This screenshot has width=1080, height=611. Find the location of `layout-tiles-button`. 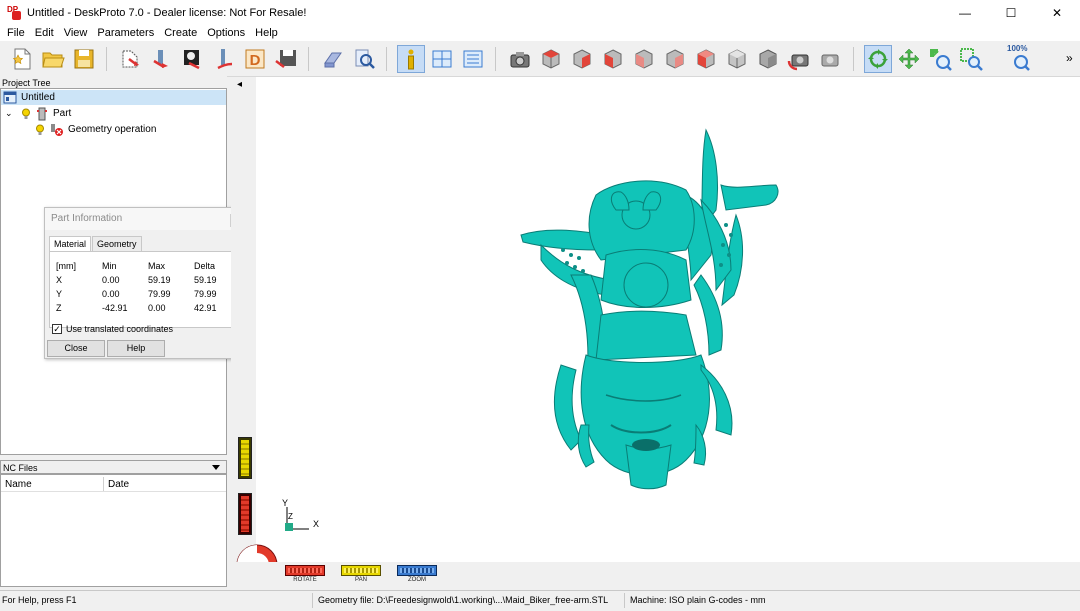

layout-tiles-button is located at coordinates (442, 59).